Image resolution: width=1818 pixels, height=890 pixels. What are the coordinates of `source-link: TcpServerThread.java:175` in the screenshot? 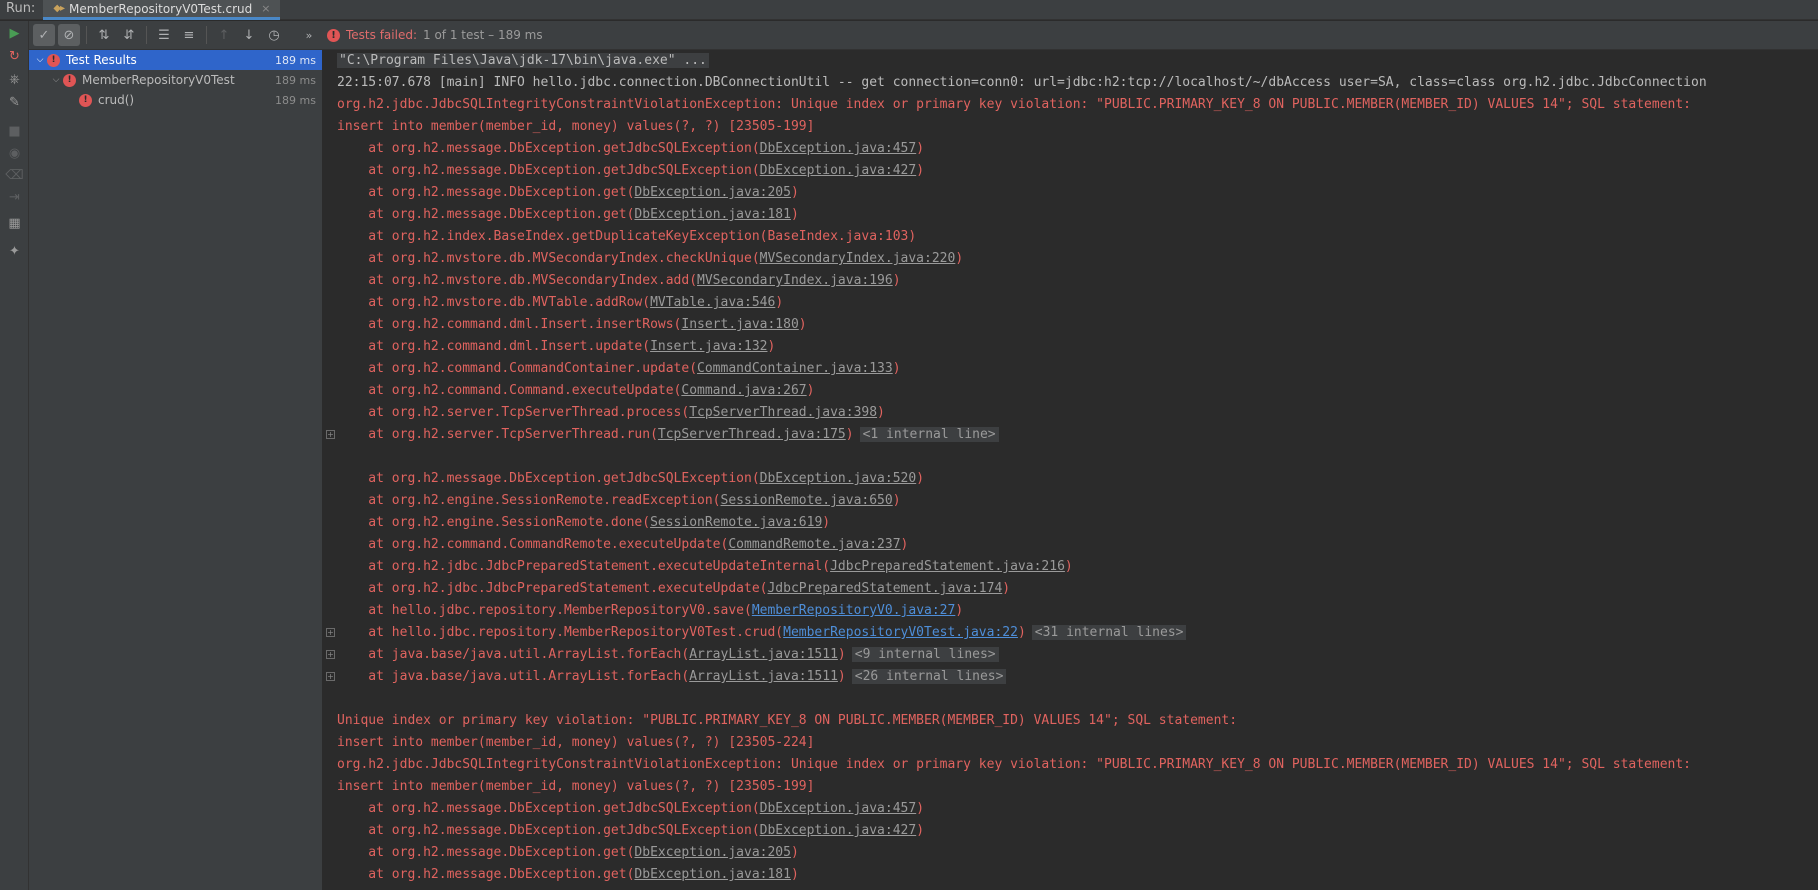 It's located at (752, 434).